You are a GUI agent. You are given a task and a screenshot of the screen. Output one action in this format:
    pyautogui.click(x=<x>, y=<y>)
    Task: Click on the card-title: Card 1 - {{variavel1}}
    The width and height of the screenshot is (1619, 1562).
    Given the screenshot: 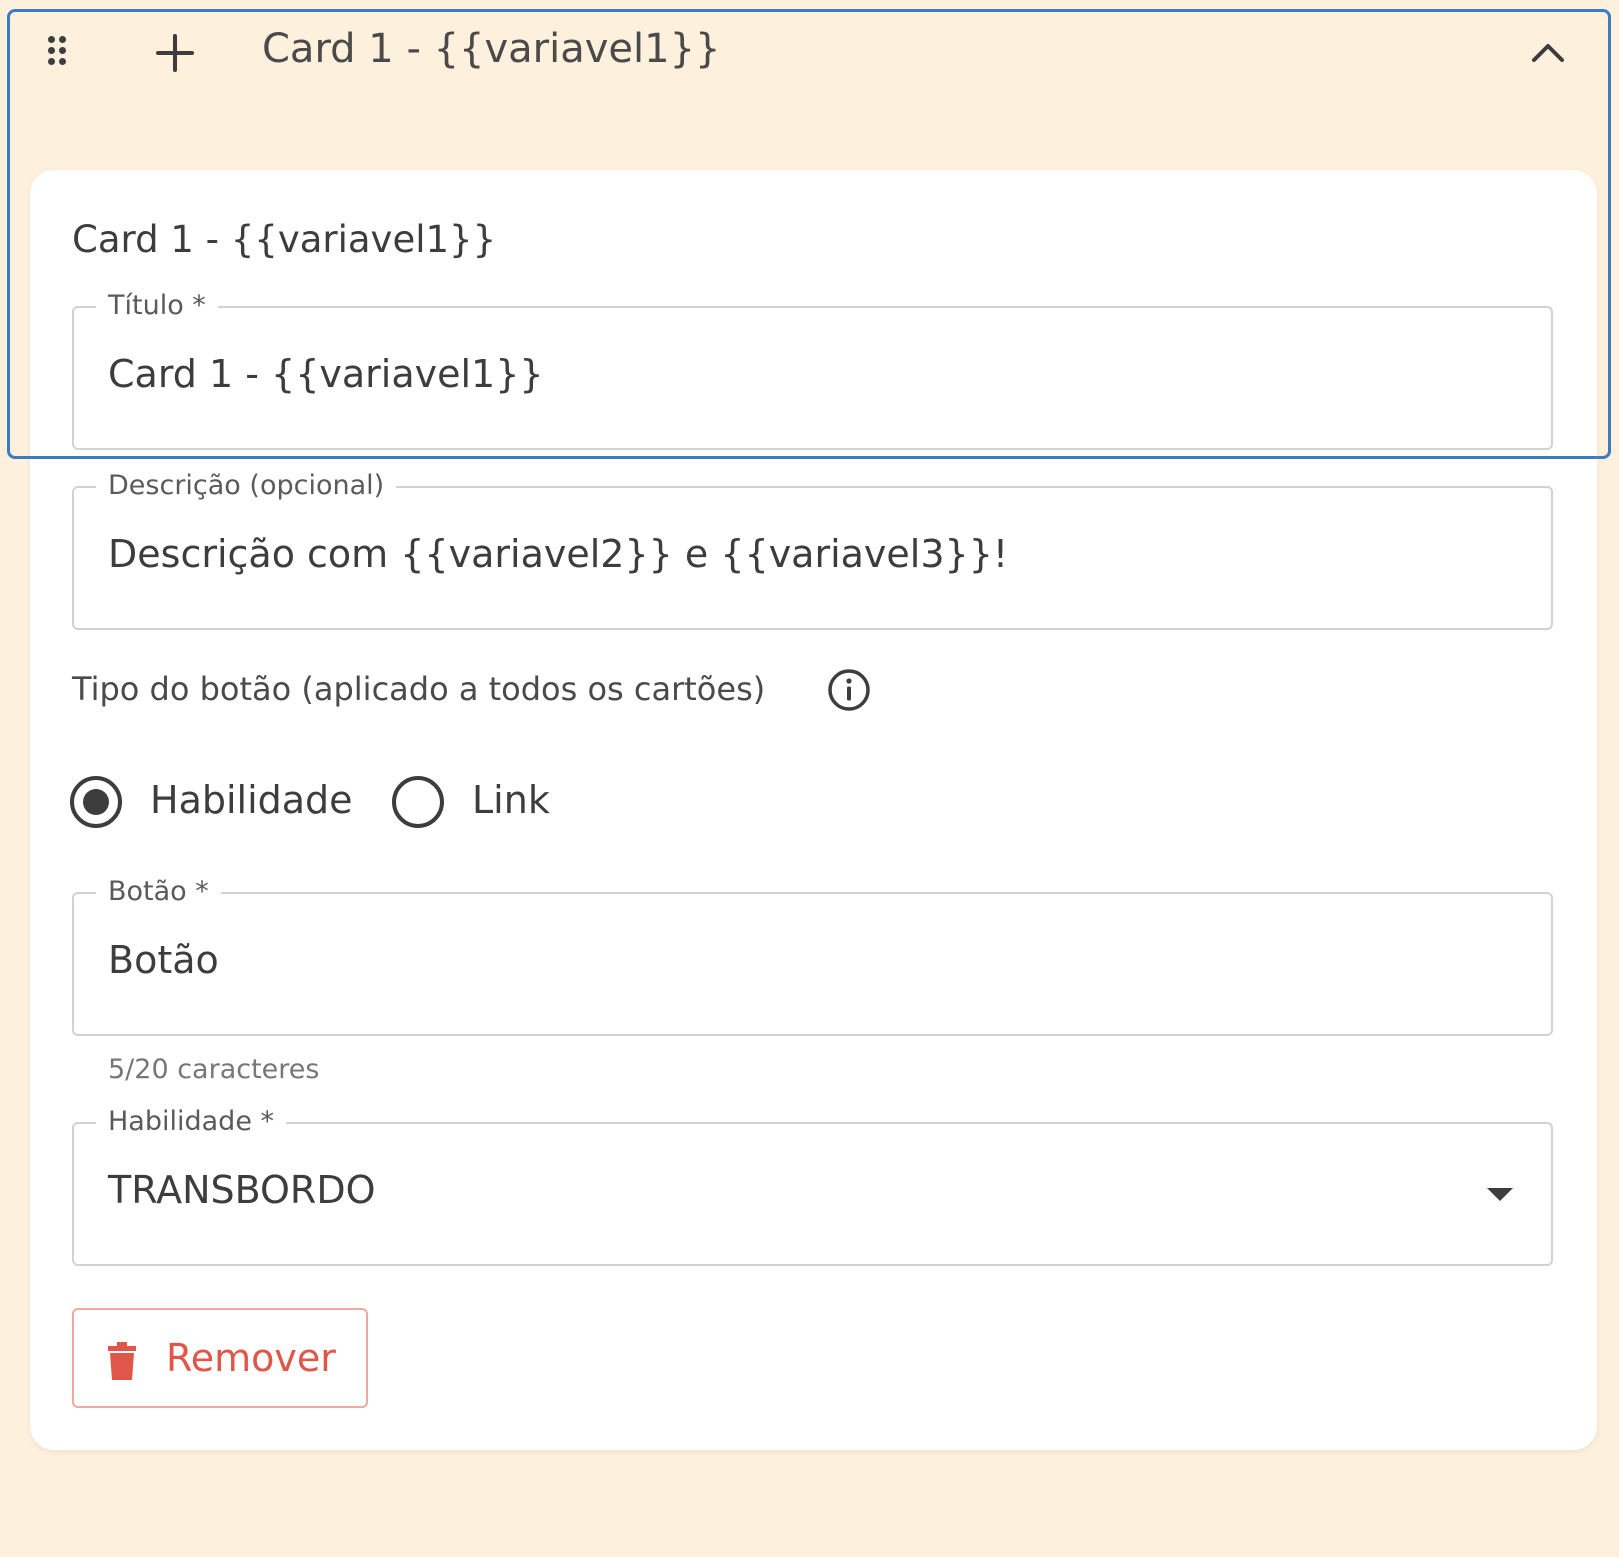 What is the action you would take?
    pyautogui.click(x=284, y=239)
    